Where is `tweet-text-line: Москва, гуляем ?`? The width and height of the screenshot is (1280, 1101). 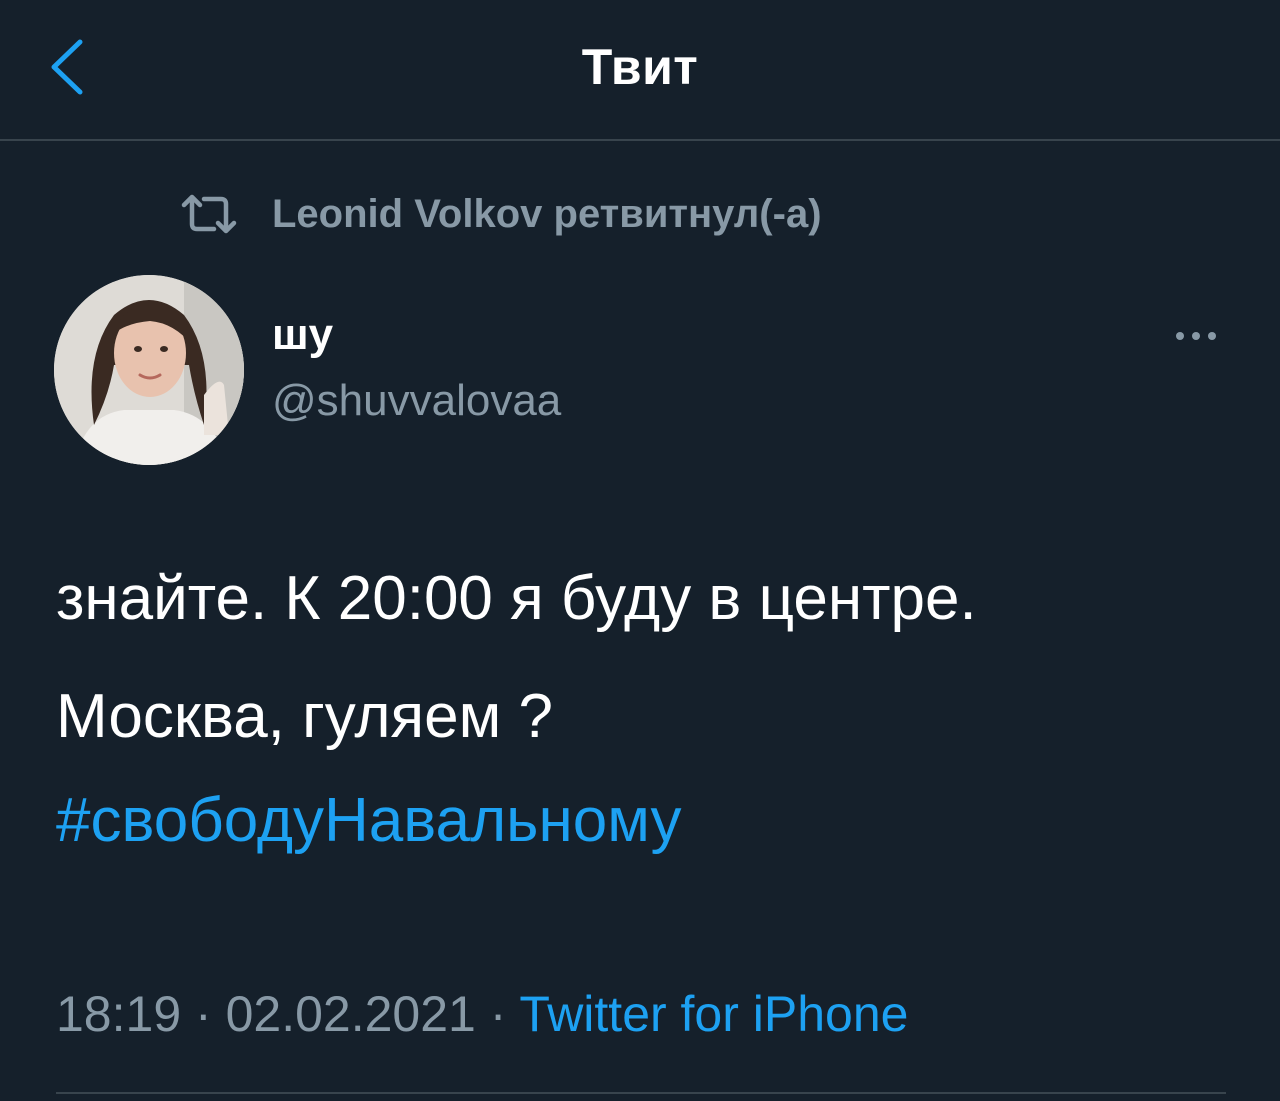
tweet-text-line: Москва, гуляем ? is located at coordinates (304, 716).